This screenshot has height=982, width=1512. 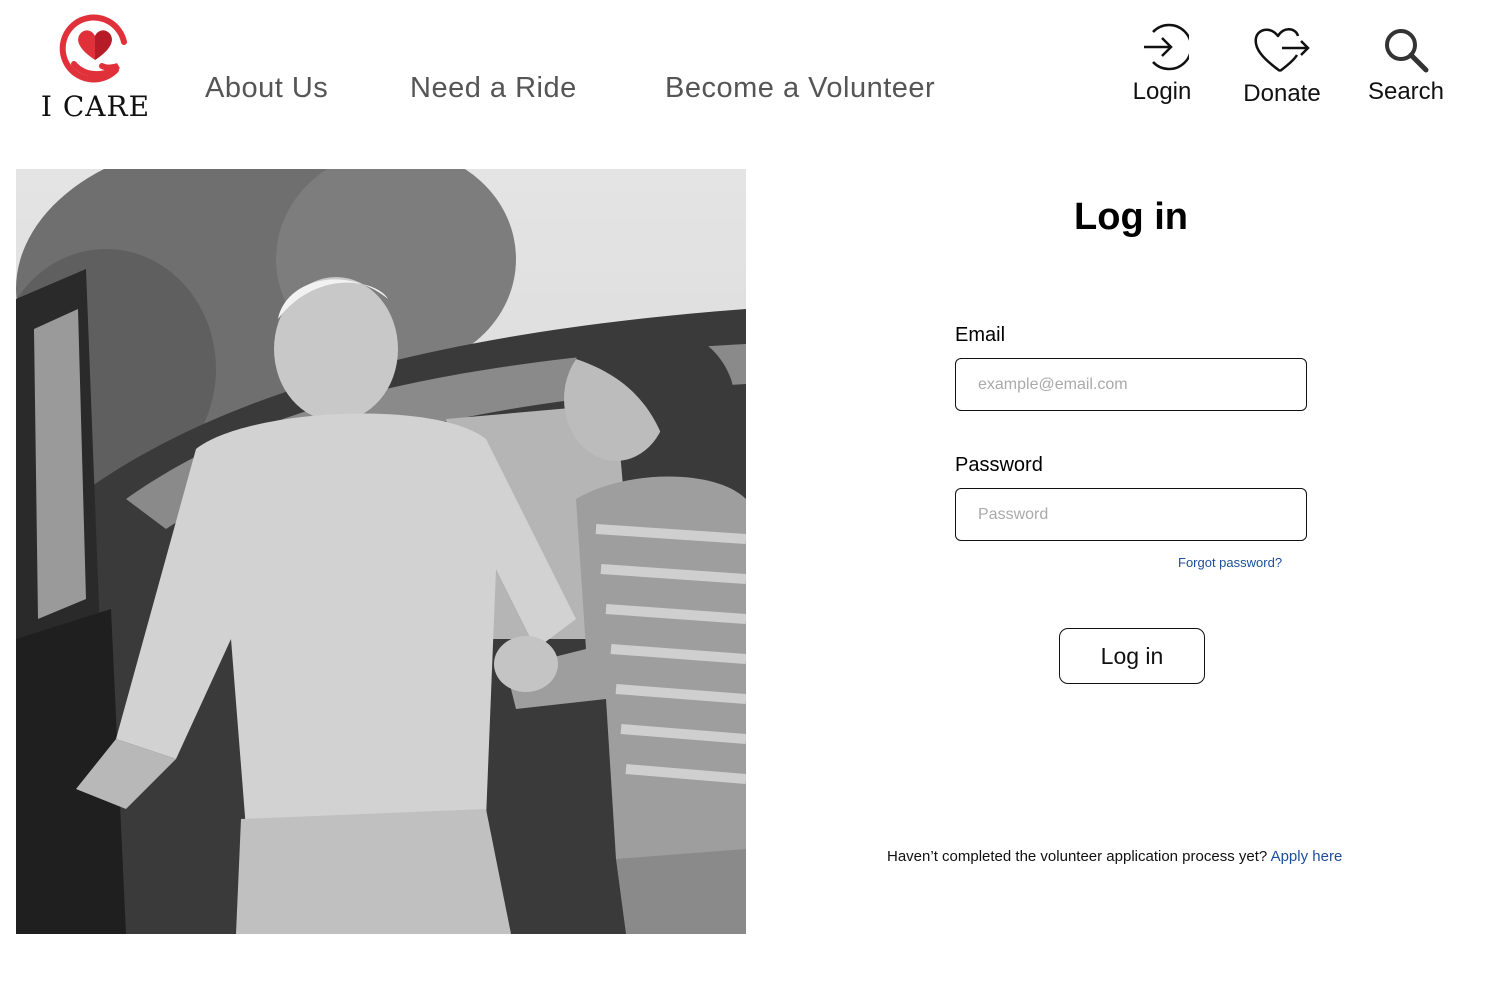 I want to click on donate-link: Donate, so click(x=1282, y=66).